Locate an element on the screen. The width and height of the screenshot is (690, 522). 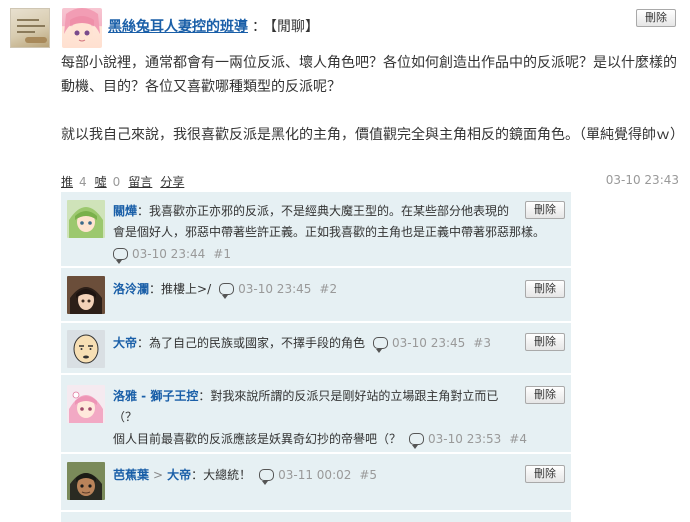
comment-floor: #3 is located at coordinates (482, 343).